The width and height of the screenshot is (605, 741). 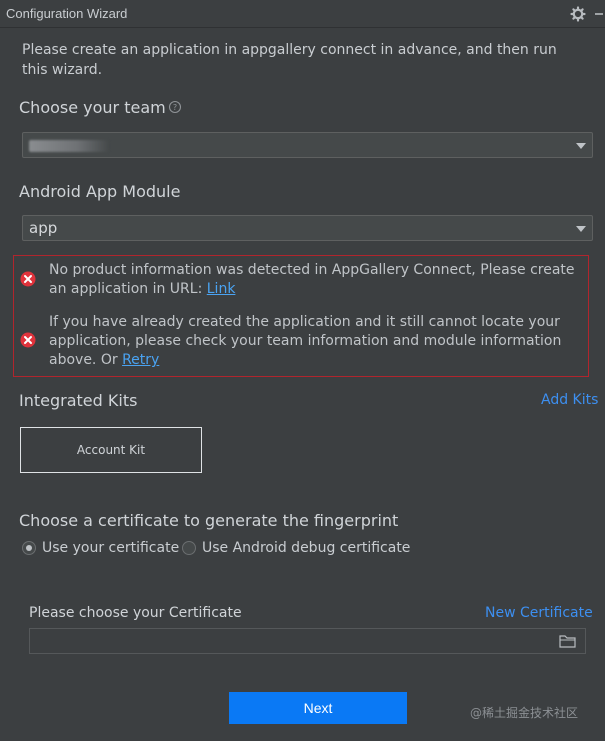 What do you see at coordinates (318, 708) in the screenshot?
I see `next-button: Next` at bounding box center [318, 708].